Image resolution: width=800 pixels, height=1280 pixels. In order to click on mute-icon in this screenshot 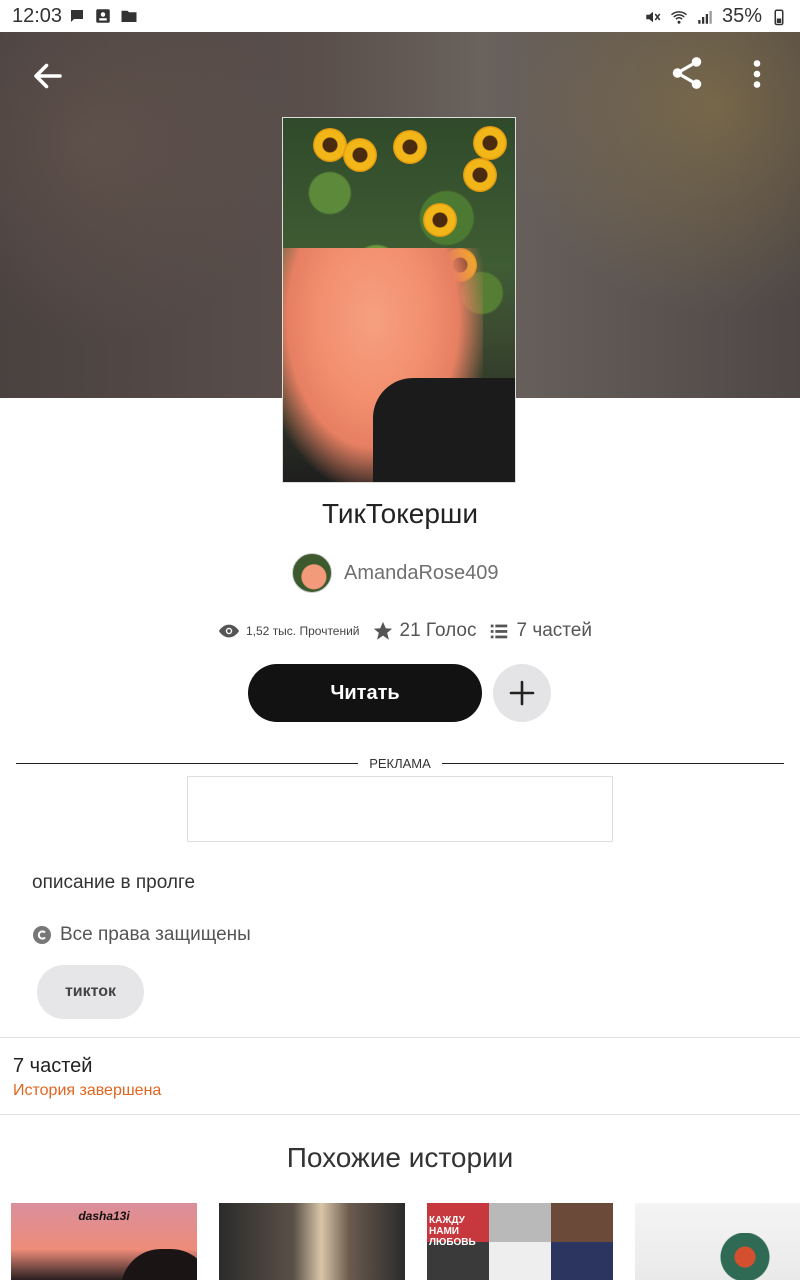, I will do `click(653, 16)`.